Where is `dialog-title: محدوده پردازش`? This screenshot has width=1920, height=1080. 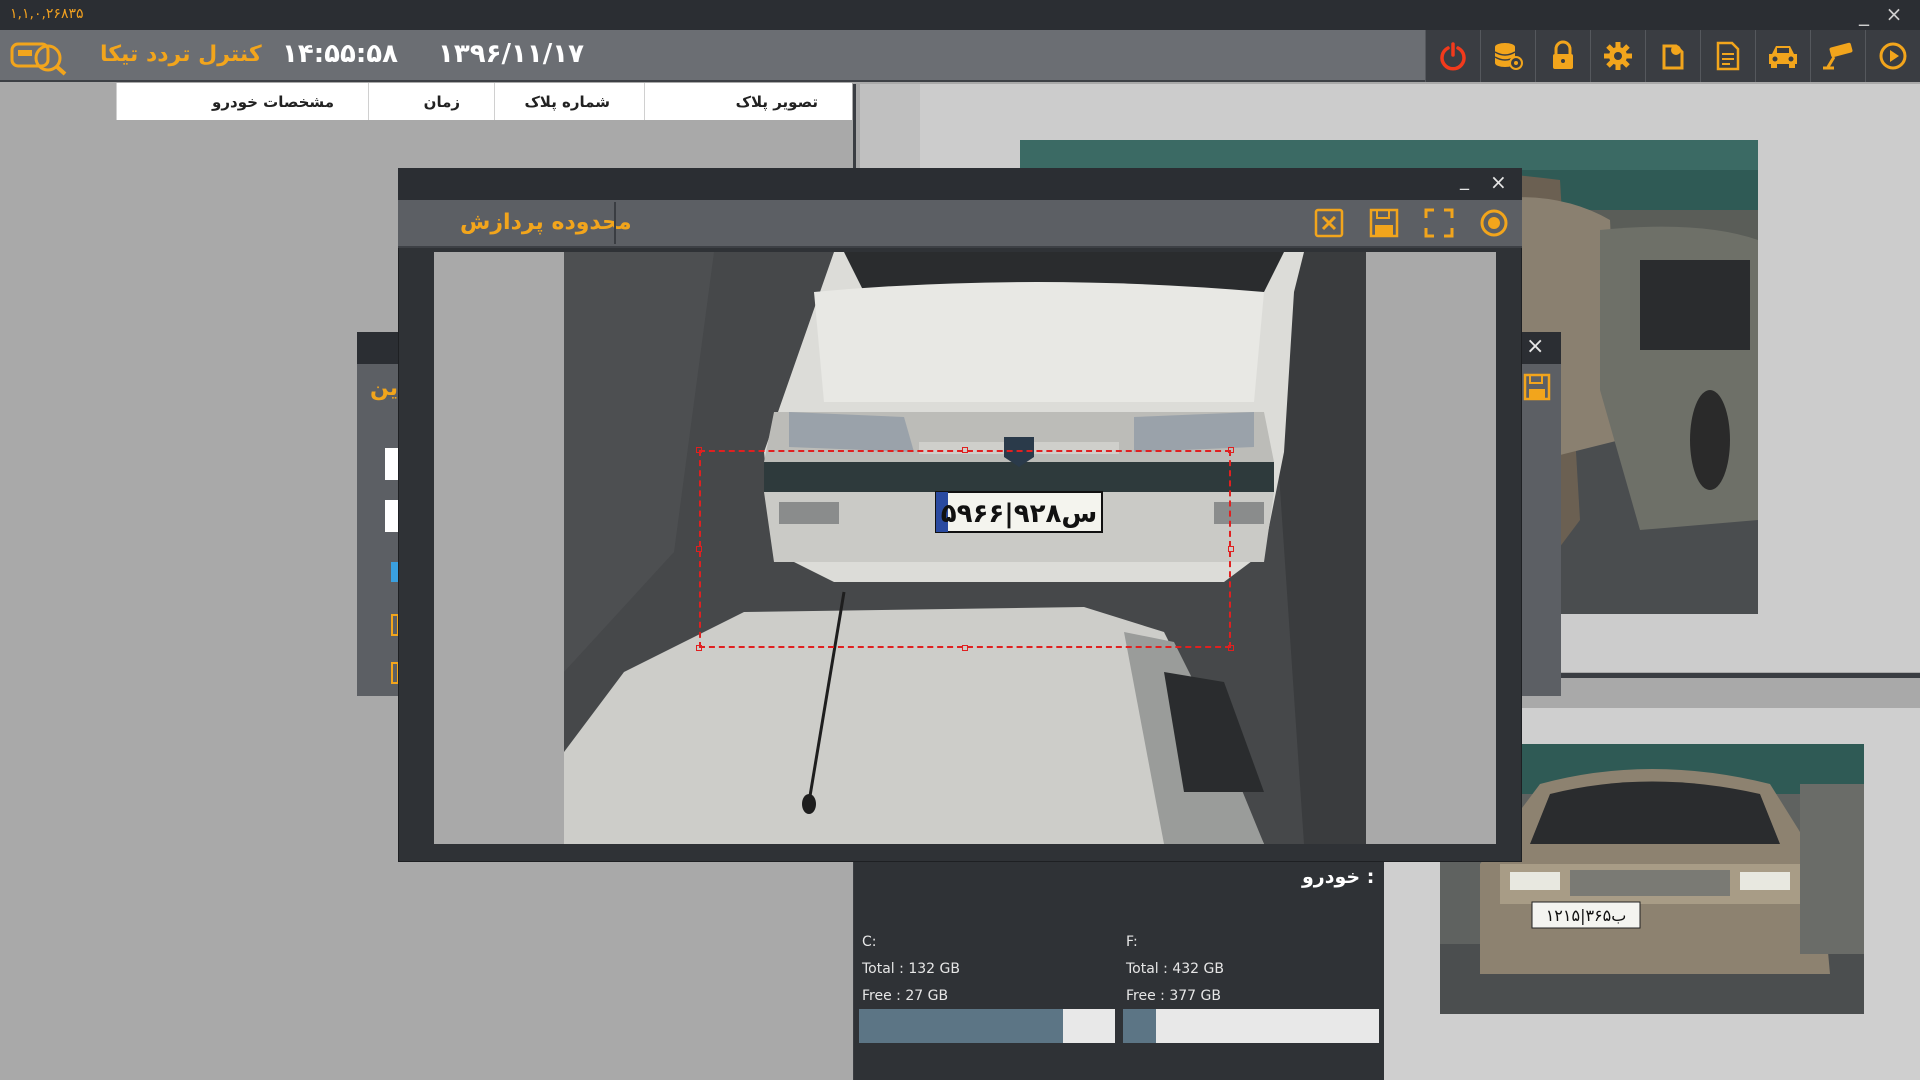 dialog-title: محدوده پردازش is located at coordinates (546, 222).